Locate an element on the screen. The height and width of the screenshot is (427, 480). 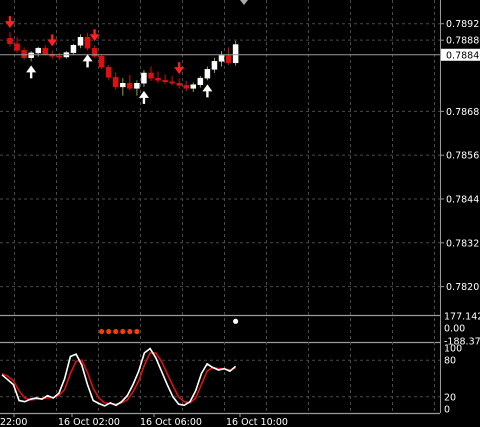
time-axis-label: 16 Oct 06:00 is located at coordinates (171, 422).